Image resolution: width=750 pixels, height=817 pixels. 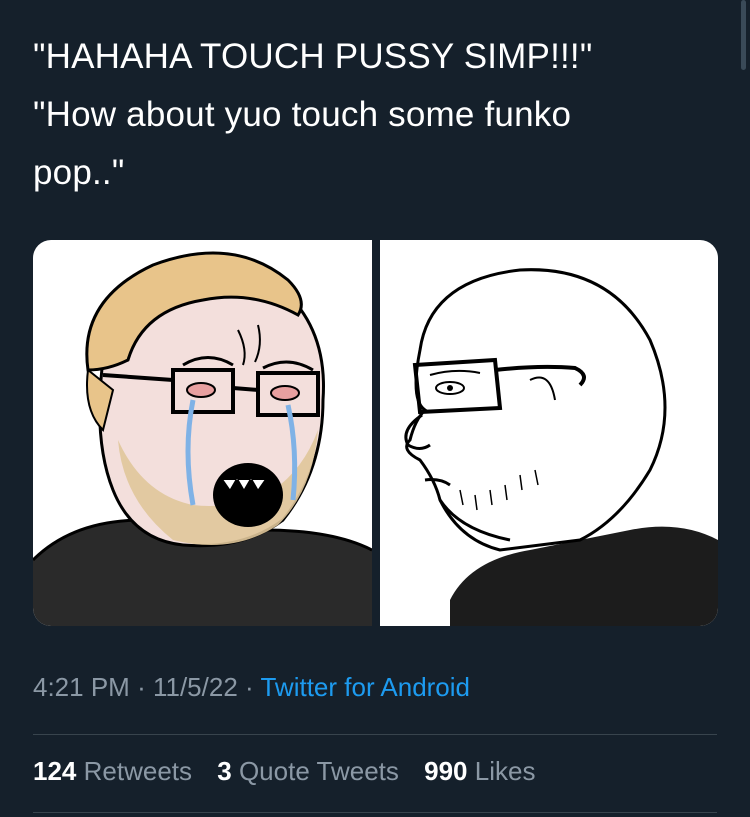 I want to click on tweet-date: 11/5/22, so click(x=195, y=687).